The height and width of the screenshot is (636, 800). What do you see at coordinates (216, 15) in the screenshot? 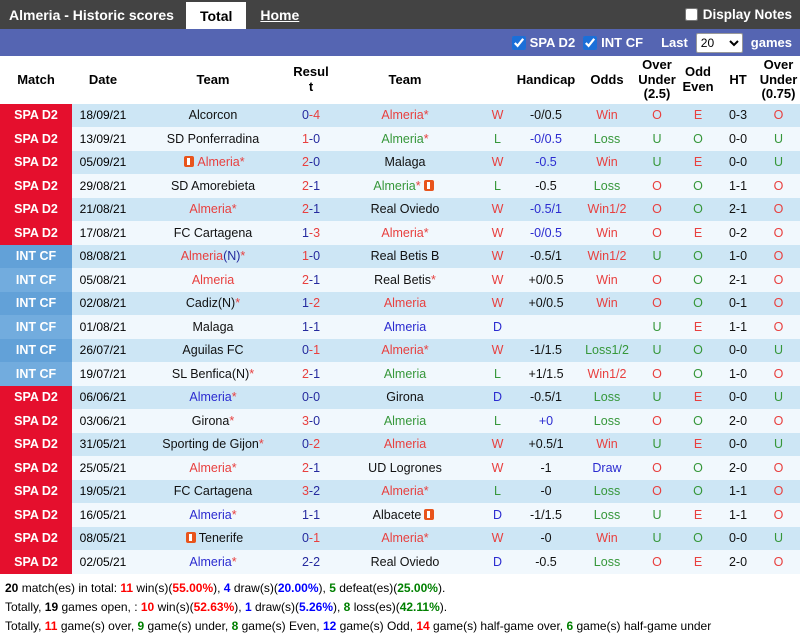
I see `tab-total: Total` at bounding box center [216, 15].